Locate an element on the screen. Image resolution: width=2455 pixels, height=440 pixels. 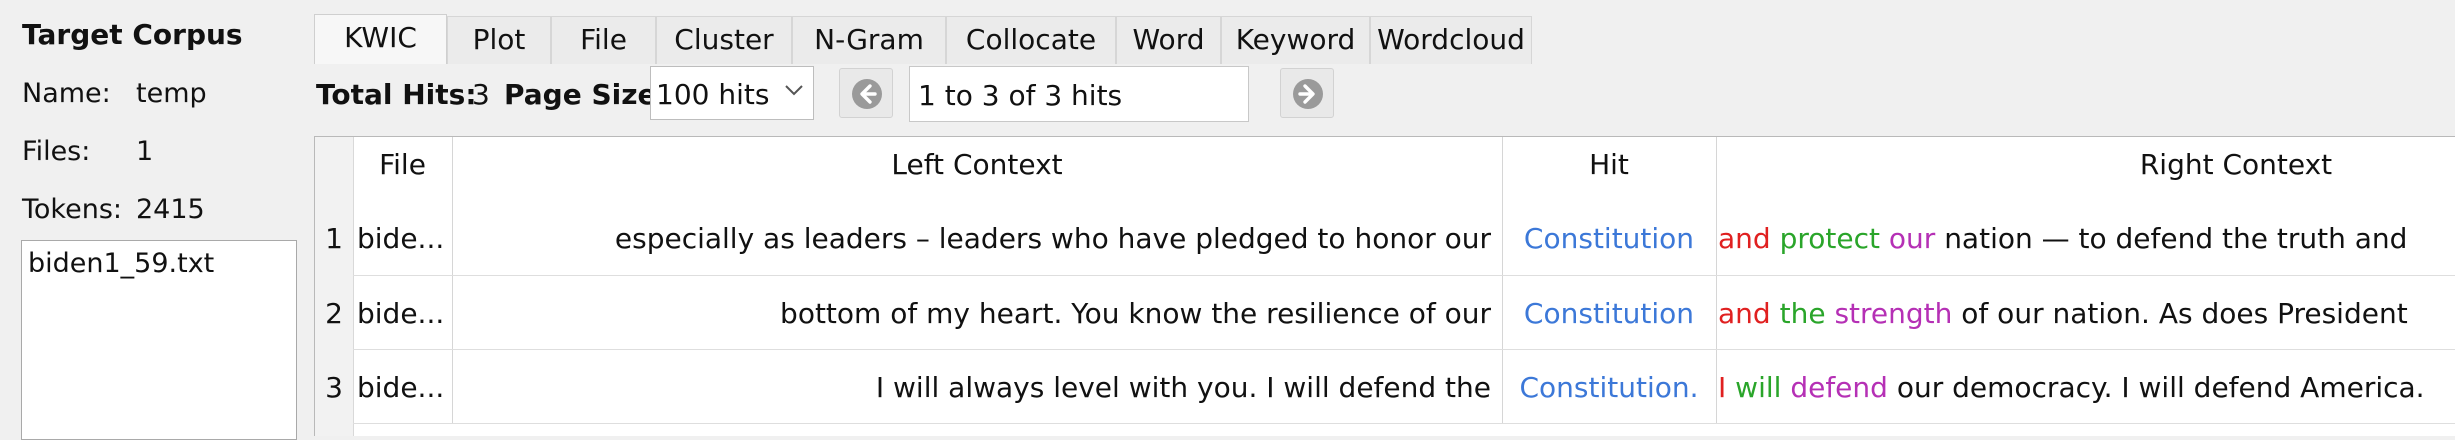
right-context-word-3: our is located at coordinates (1912, 238).